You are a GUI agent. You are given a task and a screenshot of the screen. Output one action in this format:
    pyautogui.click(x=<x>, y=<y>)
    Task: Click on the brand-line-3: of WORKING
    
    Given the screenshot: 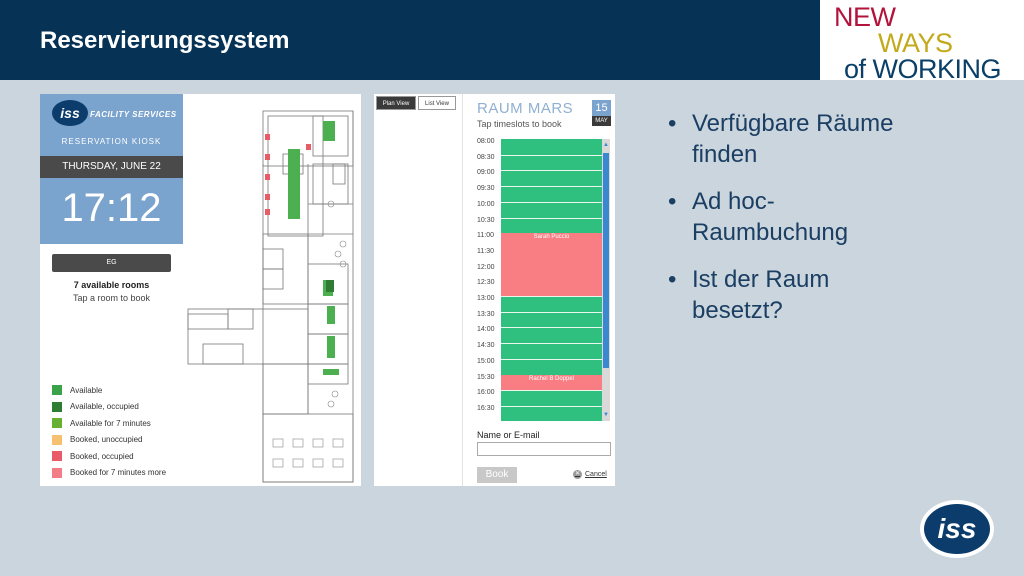 What is the action you would take?
    pyautogui.click(x=923, y=69)
    